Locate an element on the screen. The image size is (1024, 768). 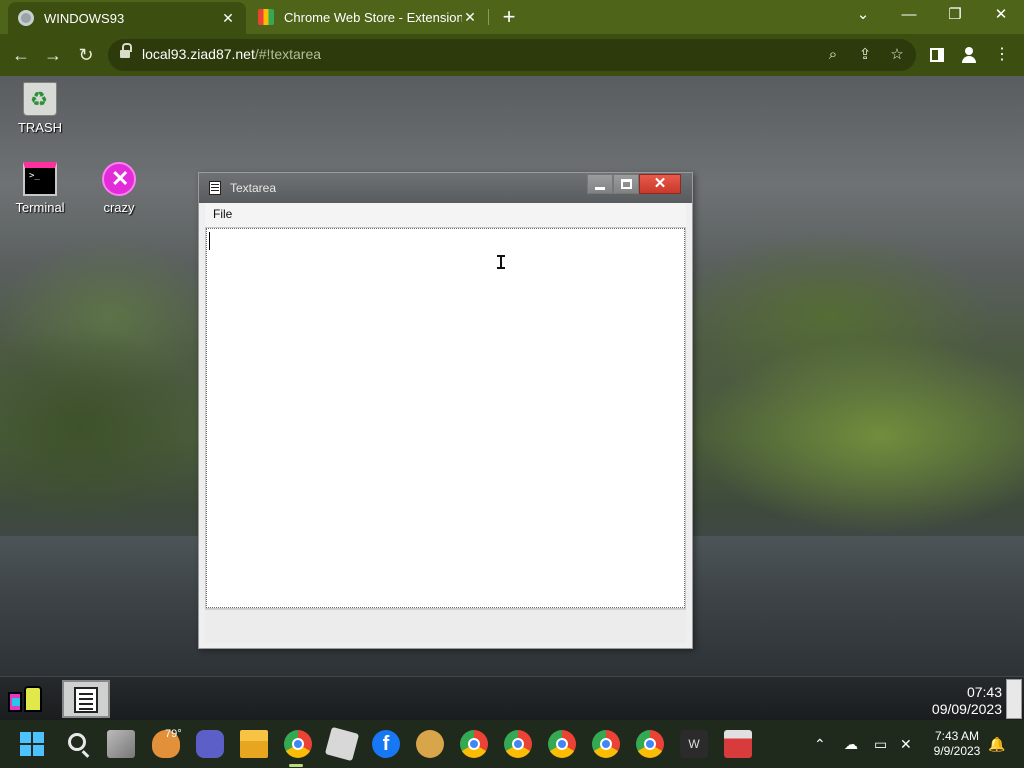
scrollbar-thumb is located at coordinates (1014, 699).